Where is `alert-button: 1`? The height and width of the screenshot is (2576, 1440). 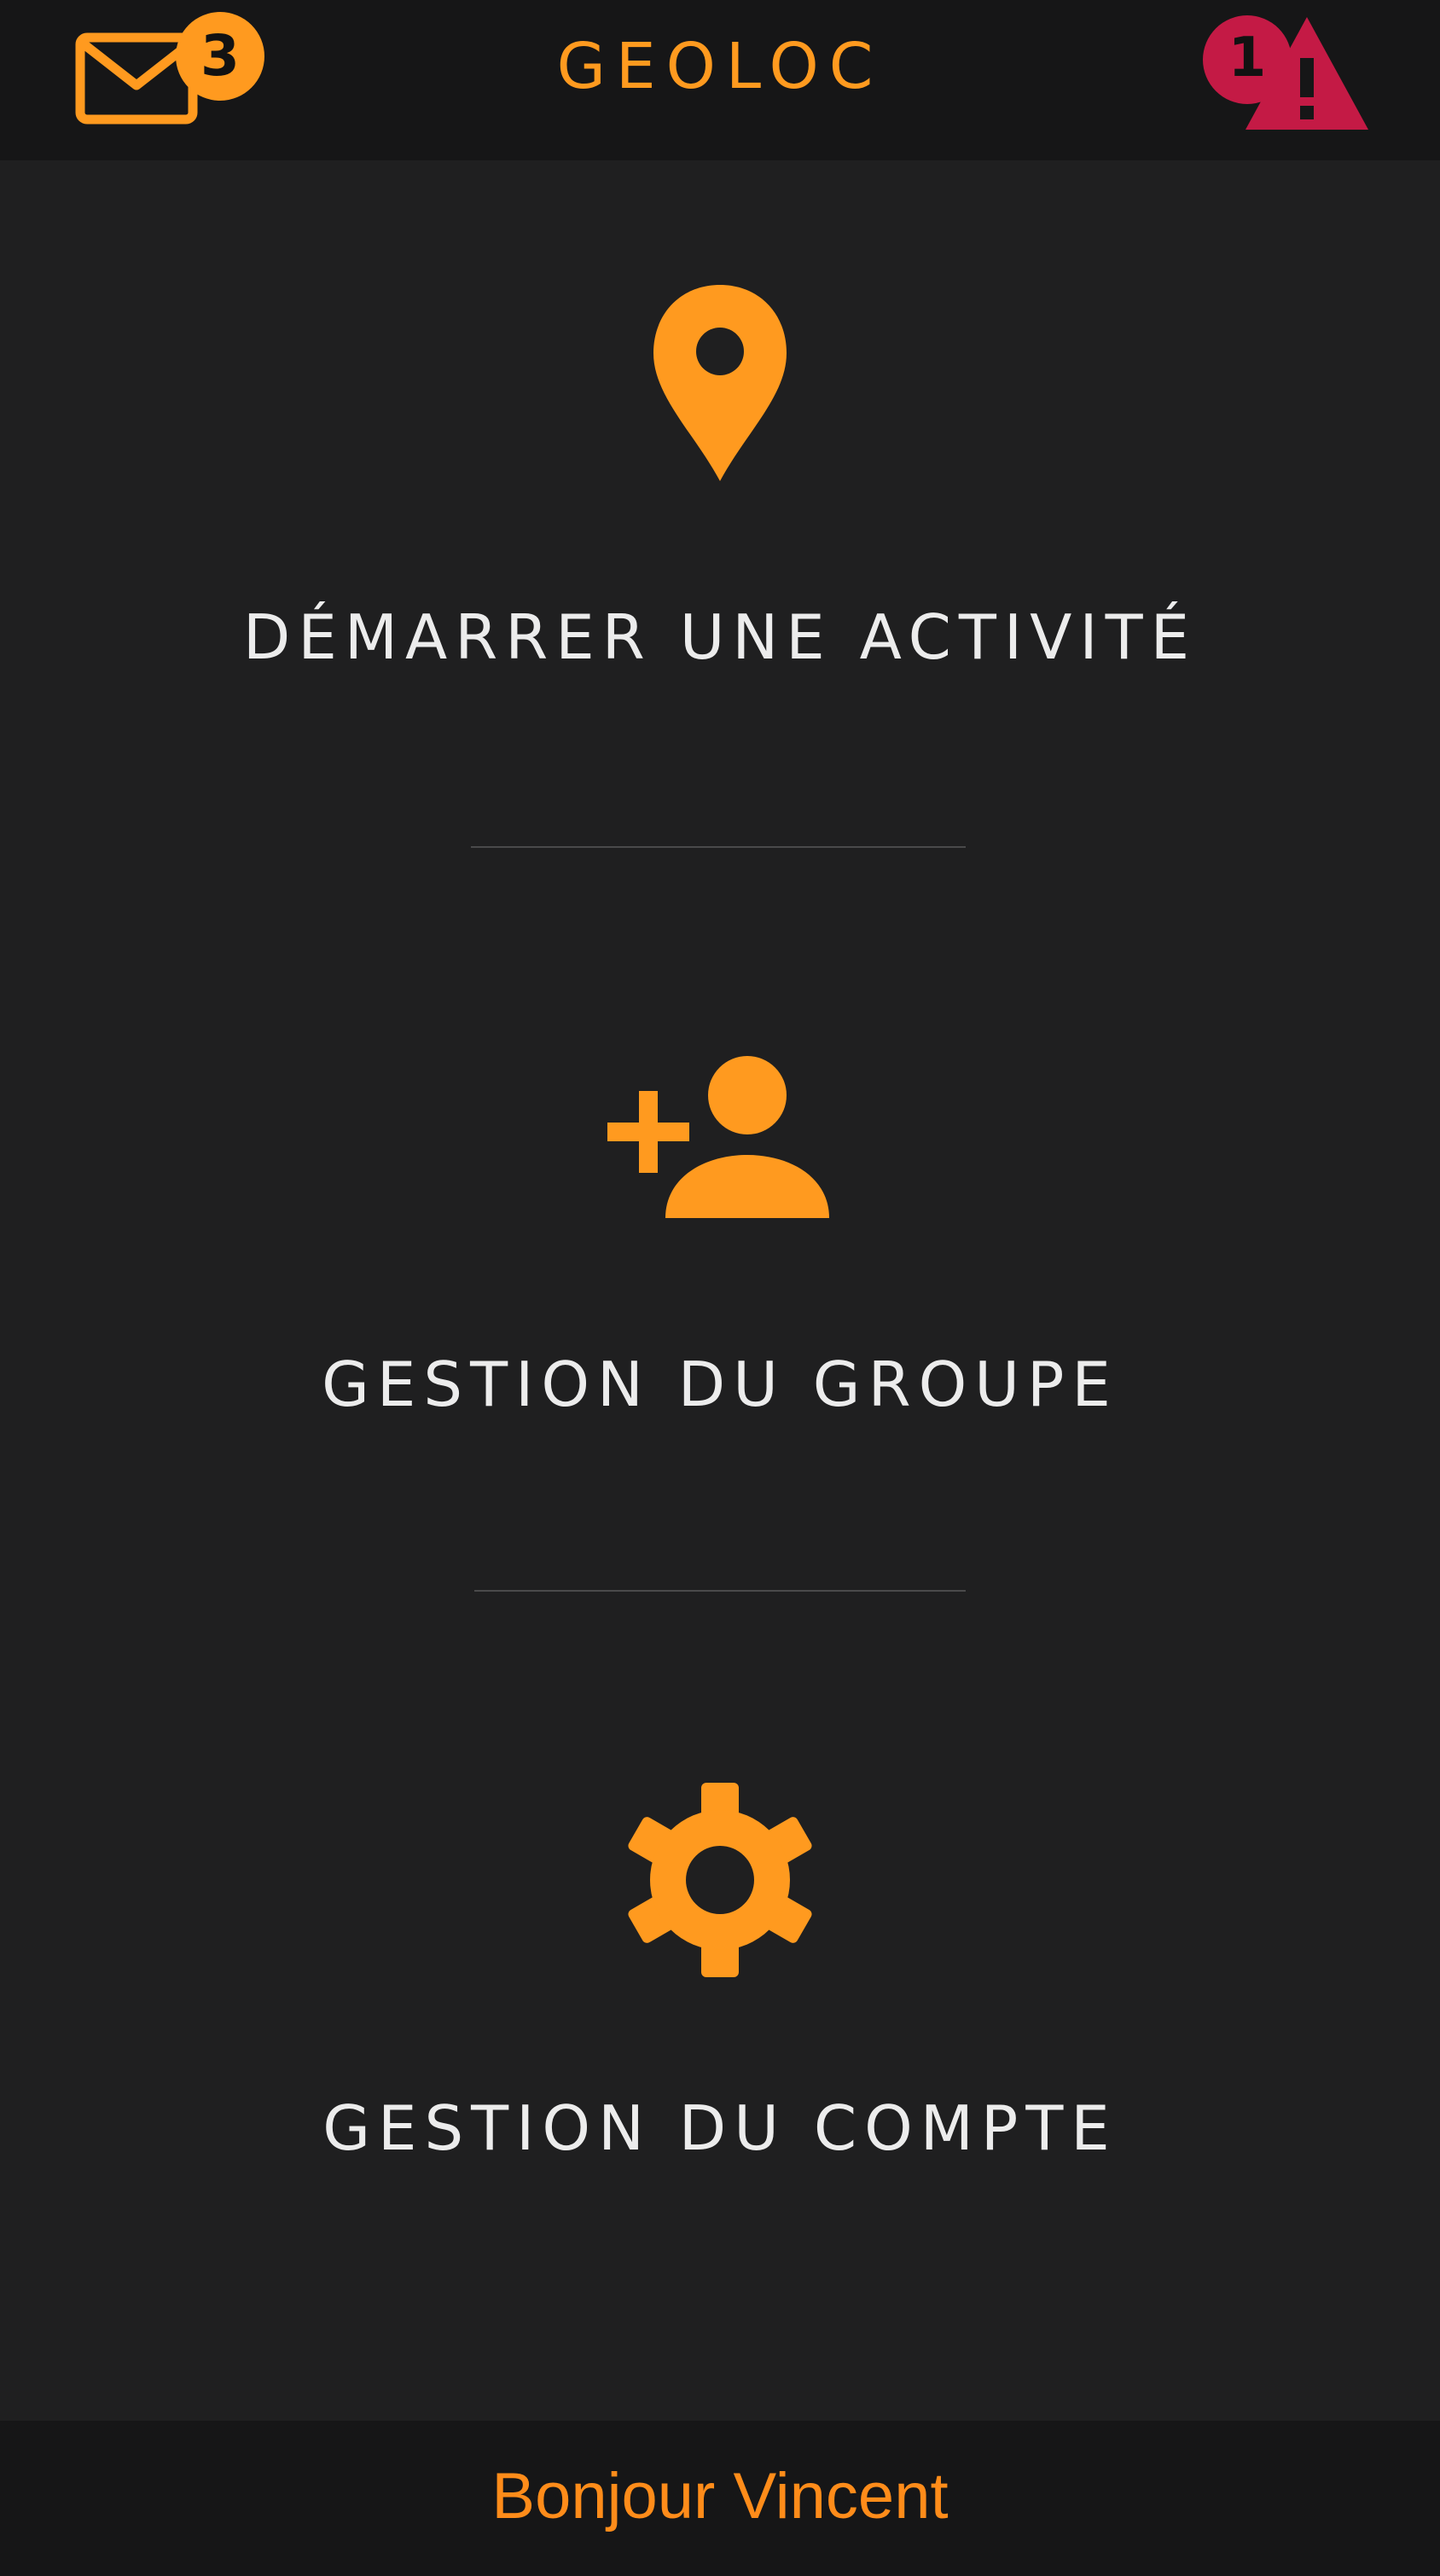
alert-button: 1 is located at coordinates (1285, 72).